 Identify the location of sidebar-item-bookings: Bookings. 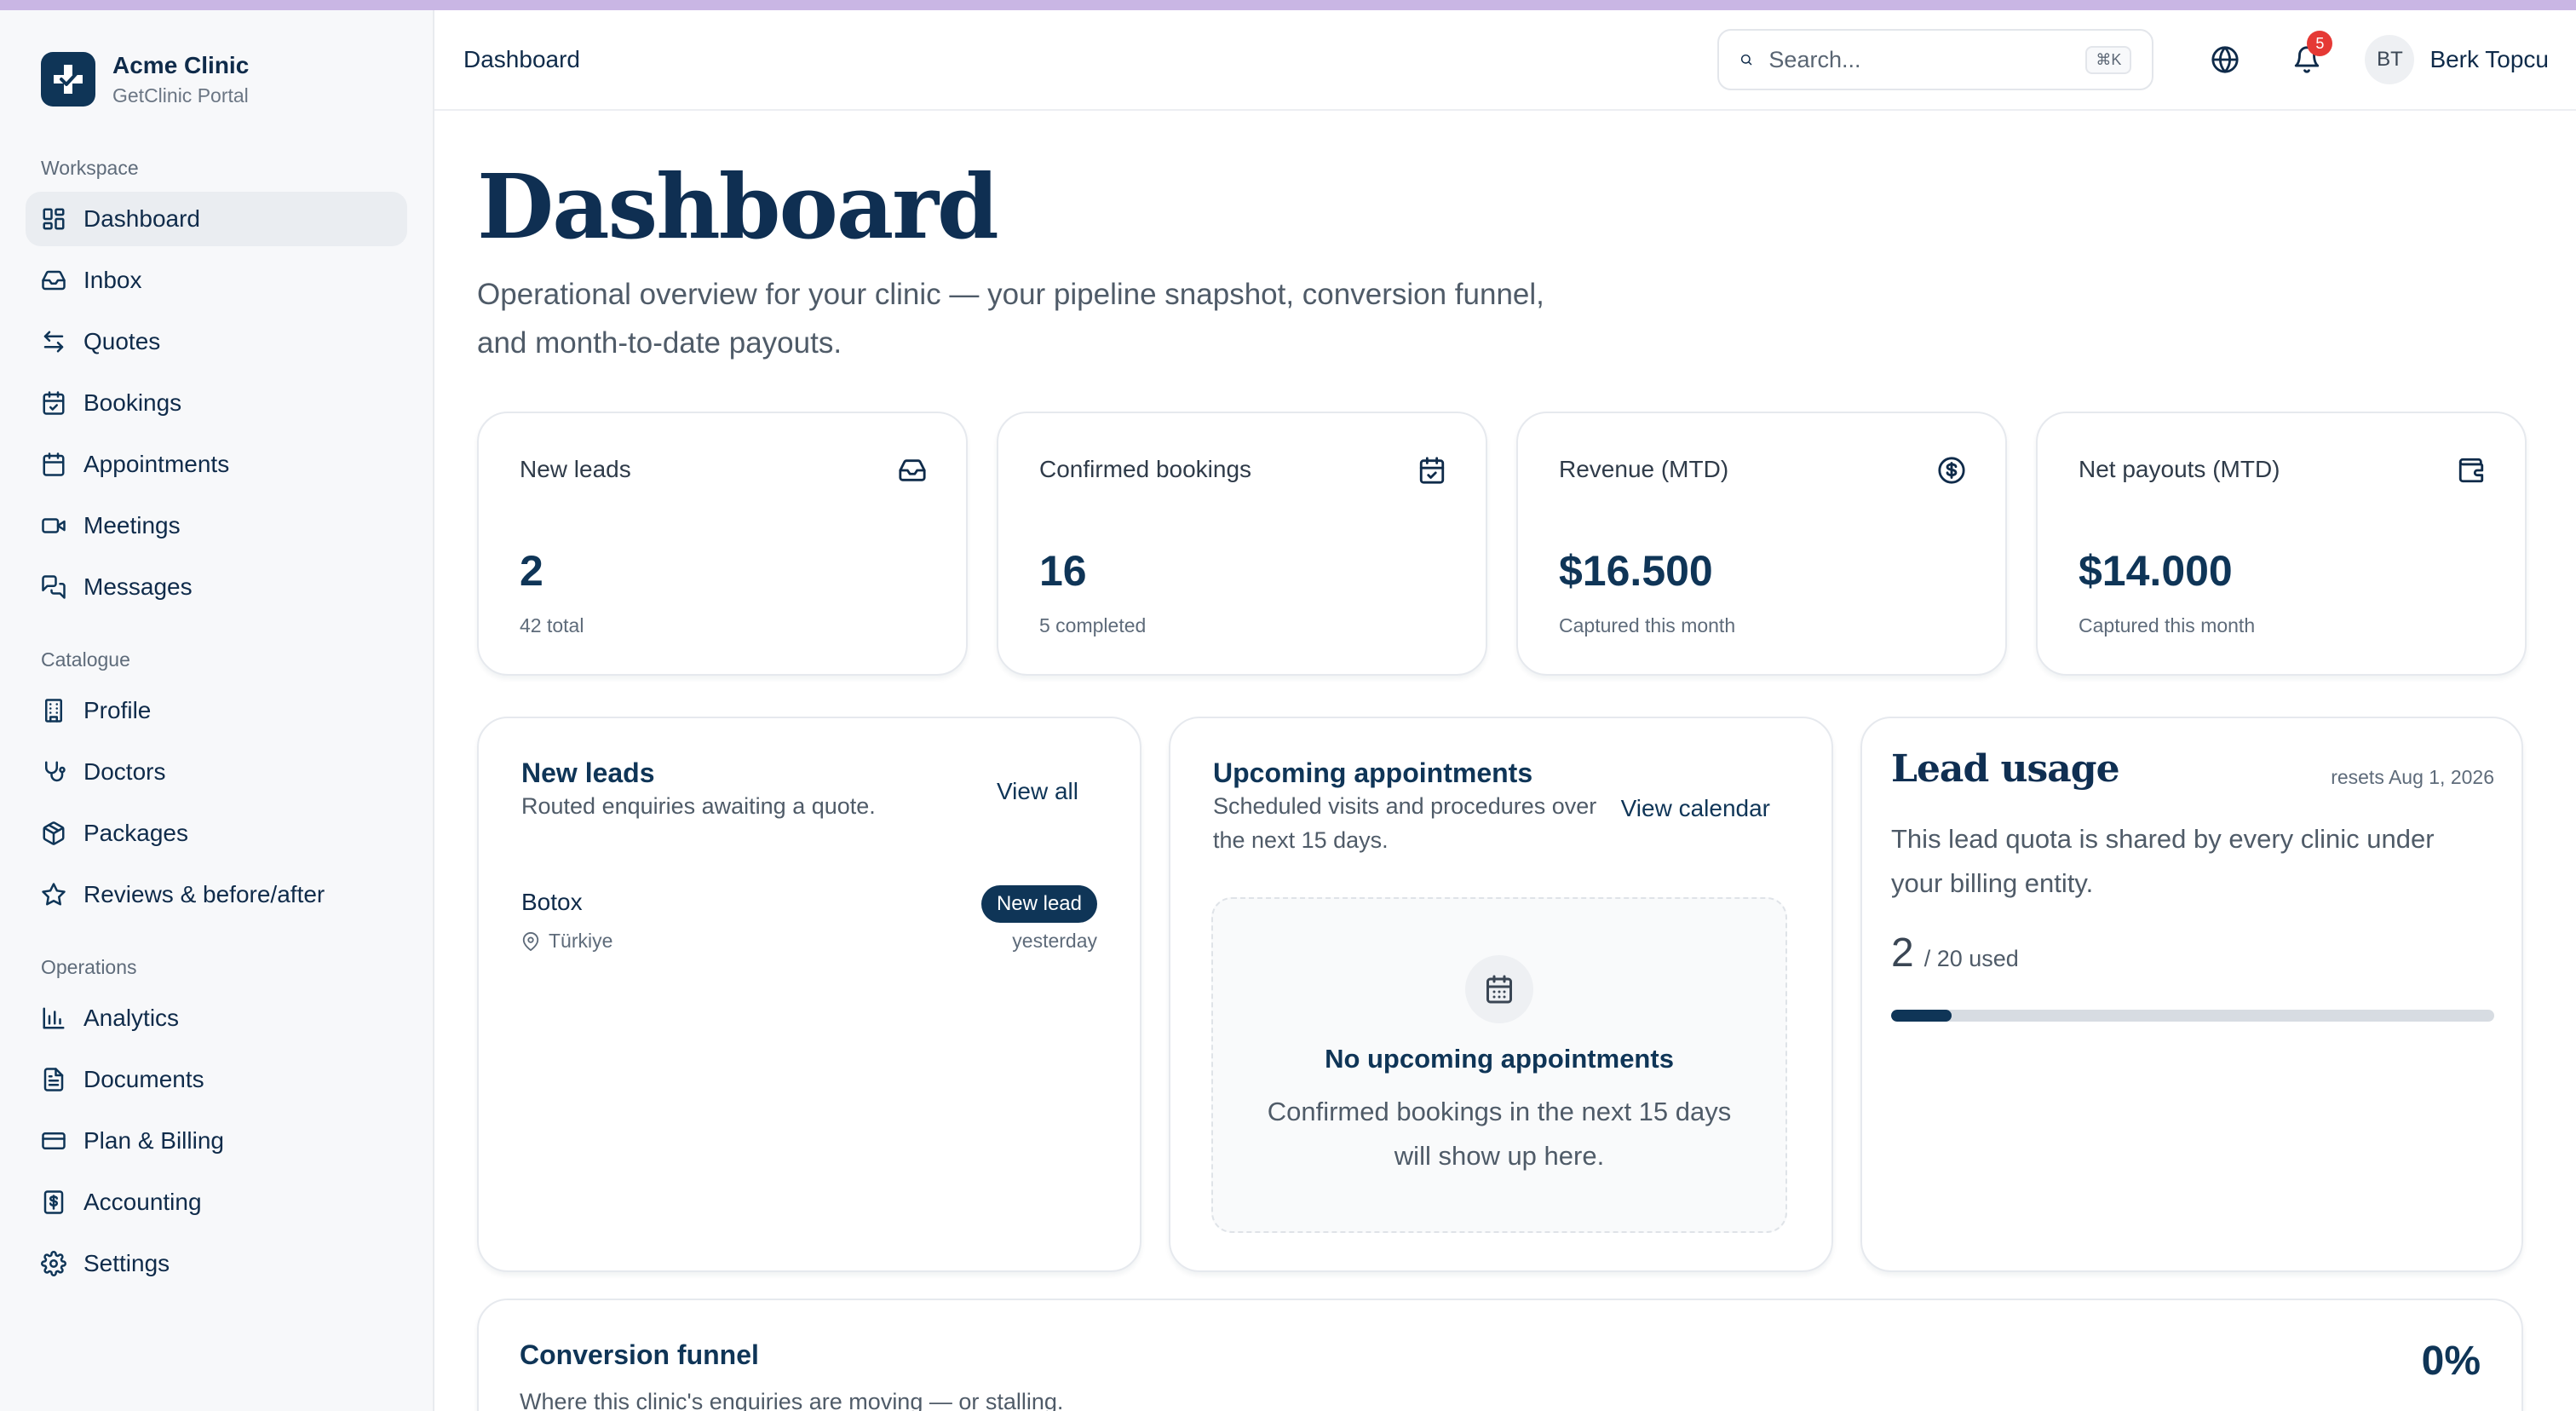
(217, 403).